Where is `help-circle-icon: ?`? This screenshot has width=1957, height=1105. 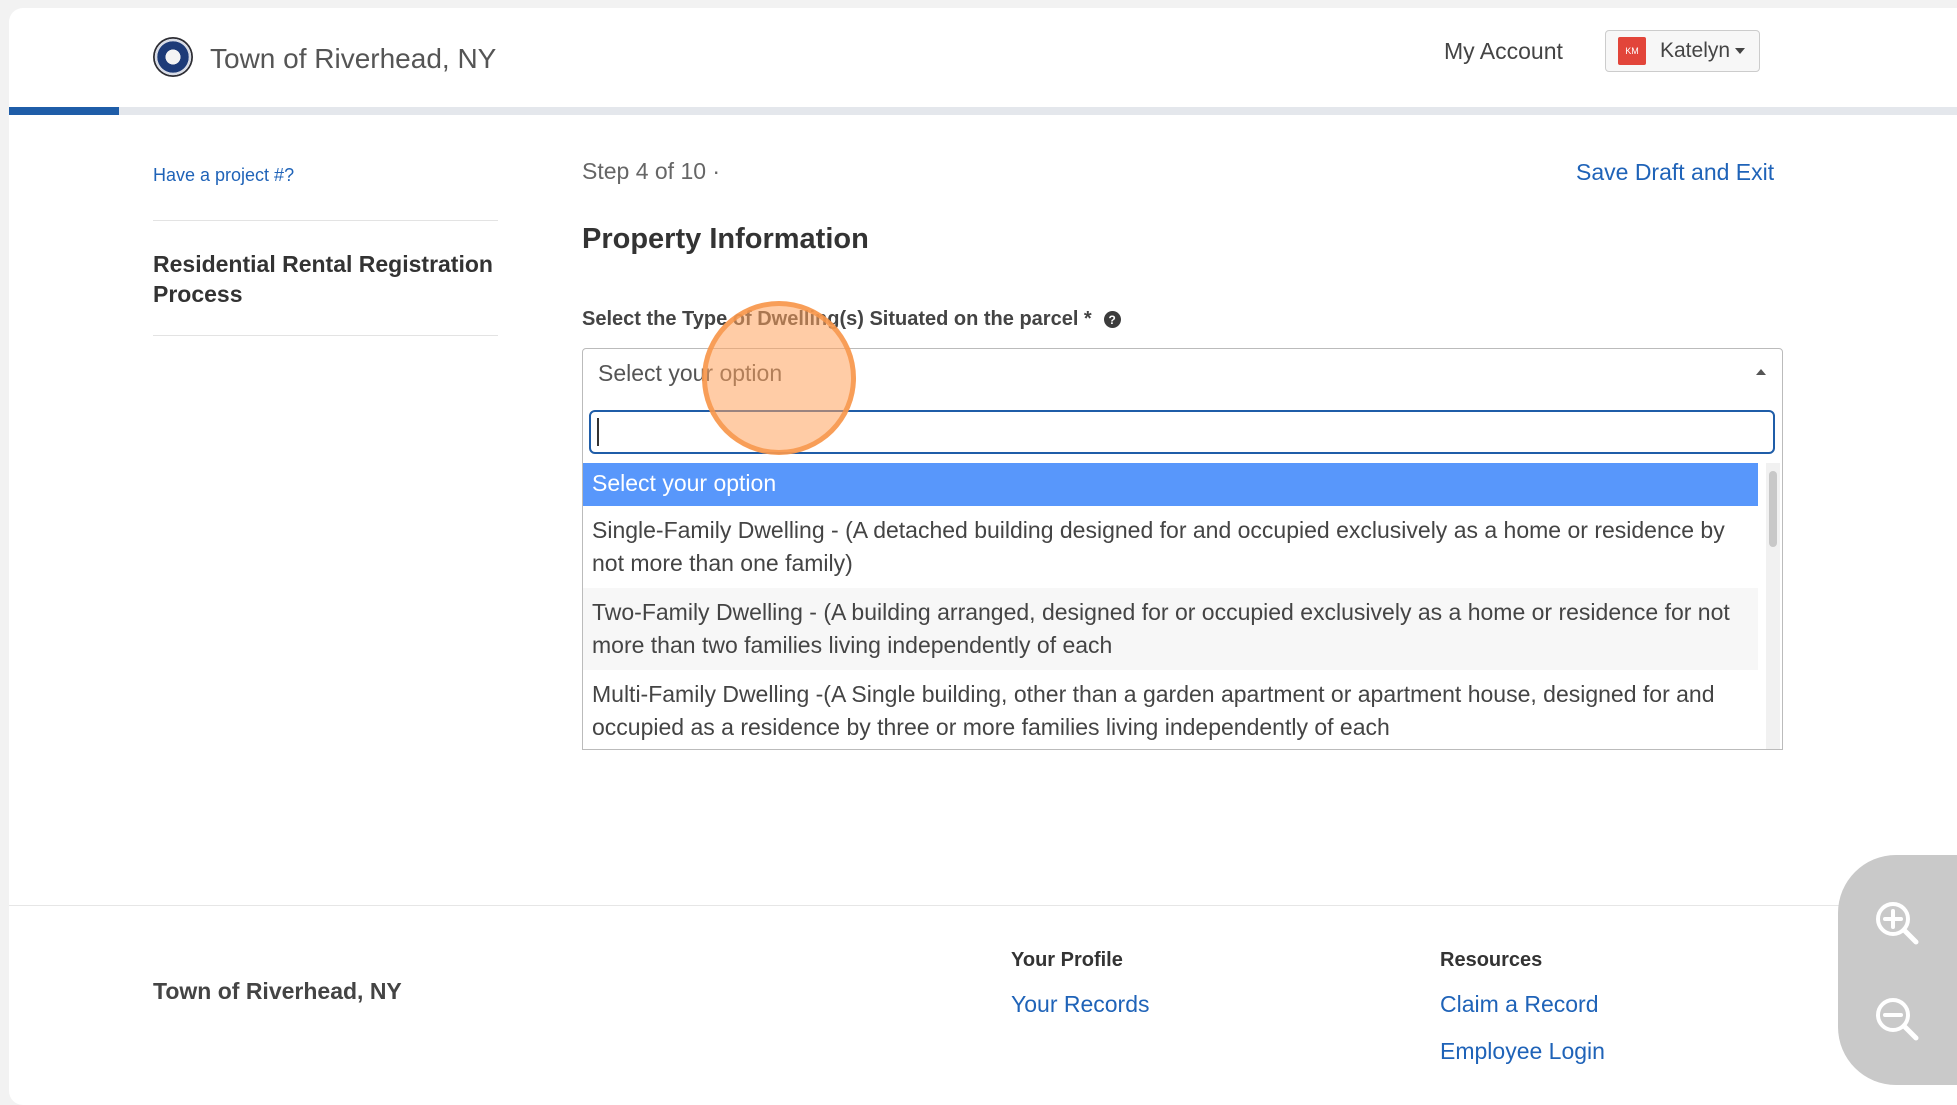 help-circle-icon: ? is located at coordinates (1112, 319).